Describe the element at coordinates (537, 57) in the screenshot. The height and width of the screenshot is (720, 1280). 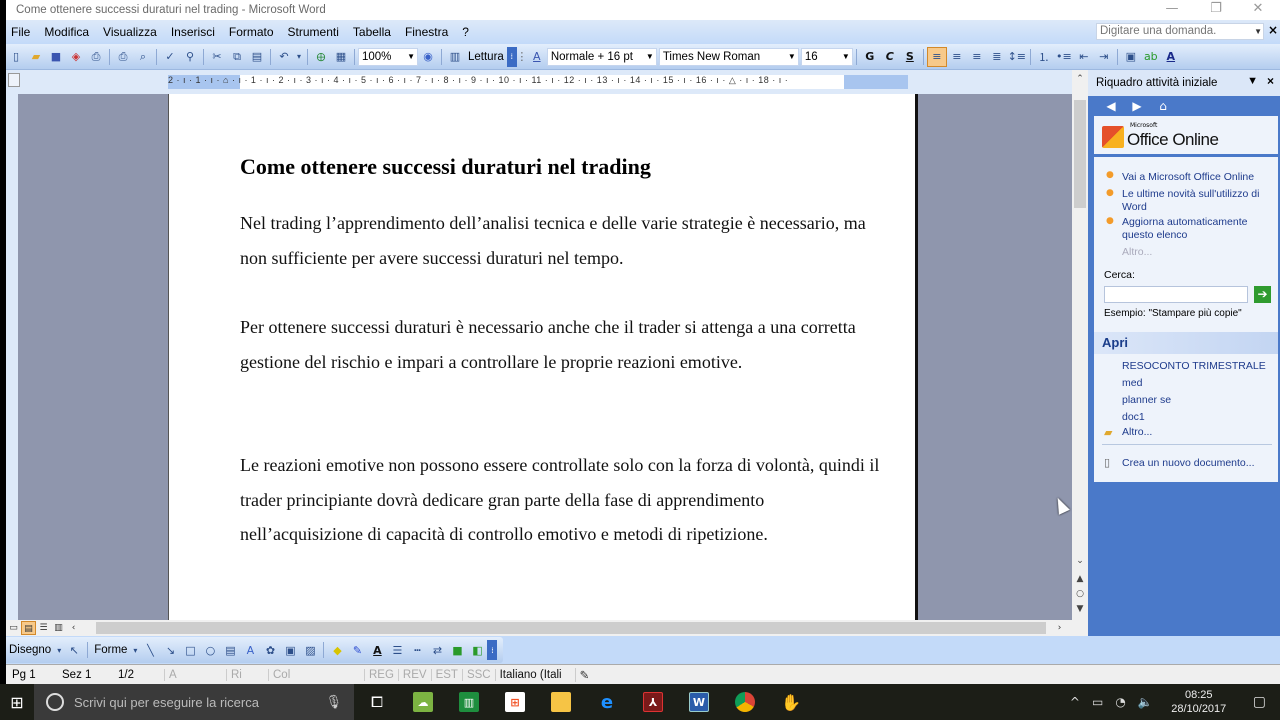
I see `styles-icon: A` at that location.